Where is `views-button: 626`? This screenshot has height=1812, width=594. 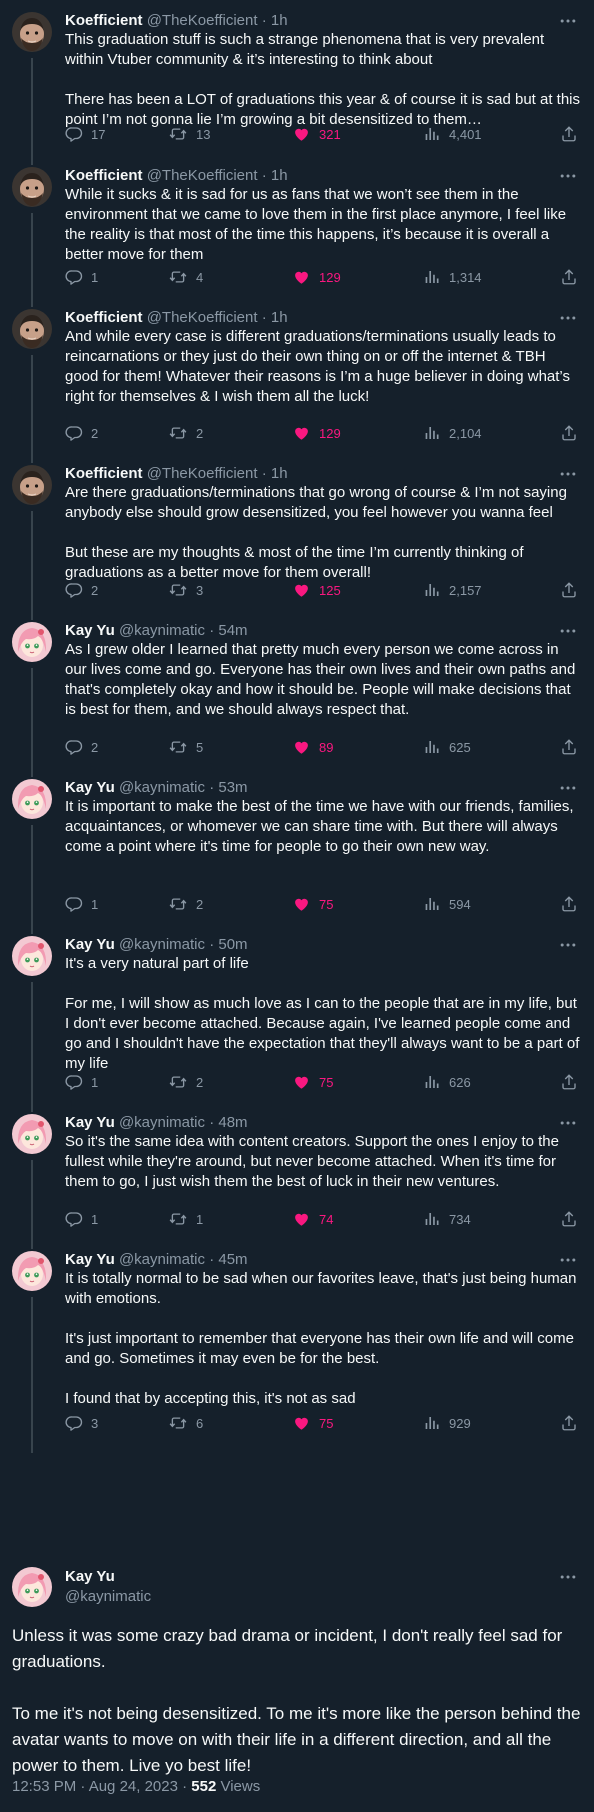
views-button: 626 is located at coordinates (447, 1082).